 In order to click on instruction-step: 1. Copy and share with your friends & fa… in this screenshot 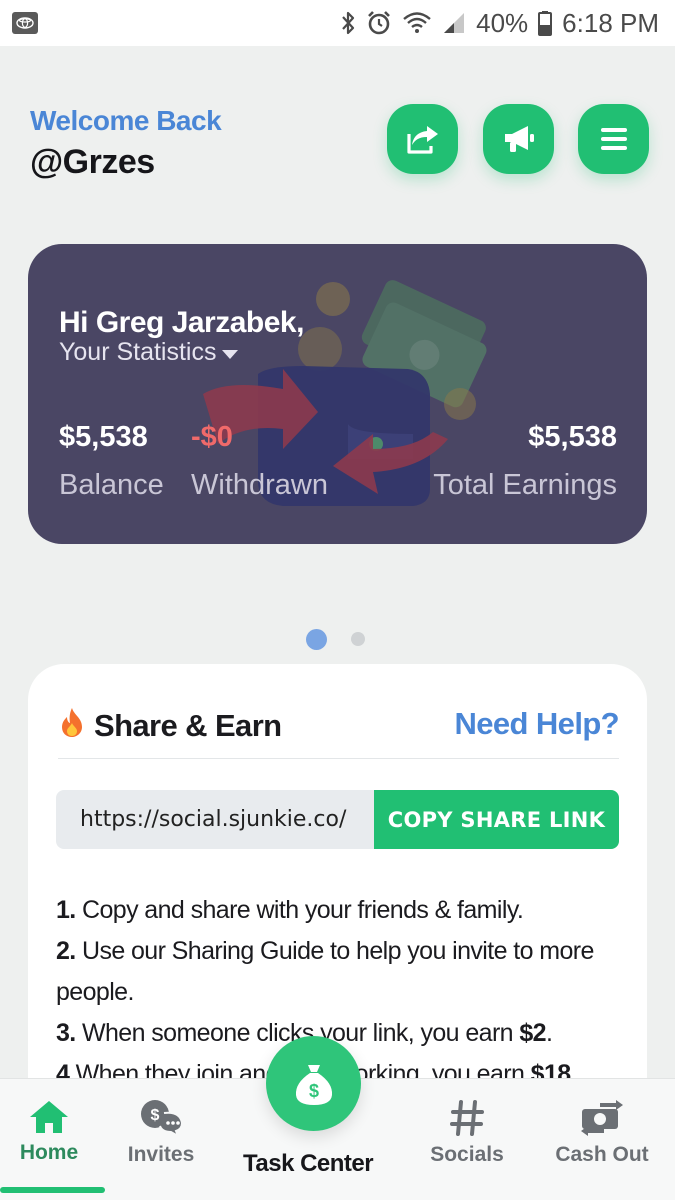, I will do `click(290, 910)`.